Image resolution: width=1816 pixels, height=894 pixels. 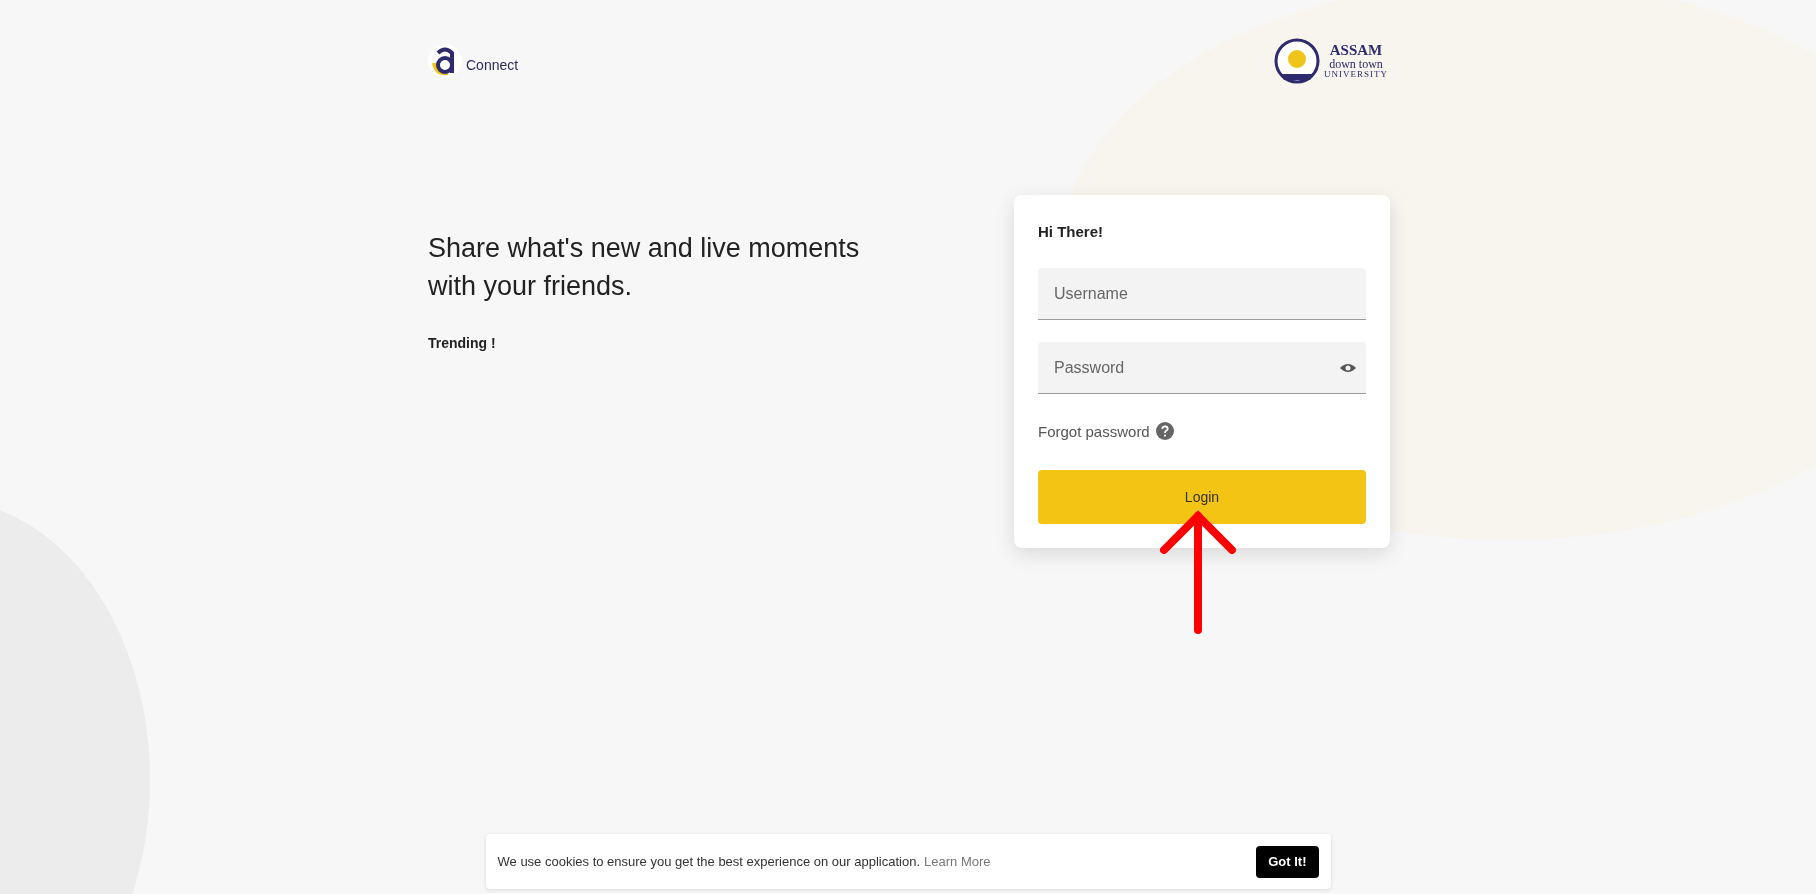 What do you see at coordinates (1356, 64) in the screenshot?
I see `university-logo-text: down town` at bounding box center [1356, 64].